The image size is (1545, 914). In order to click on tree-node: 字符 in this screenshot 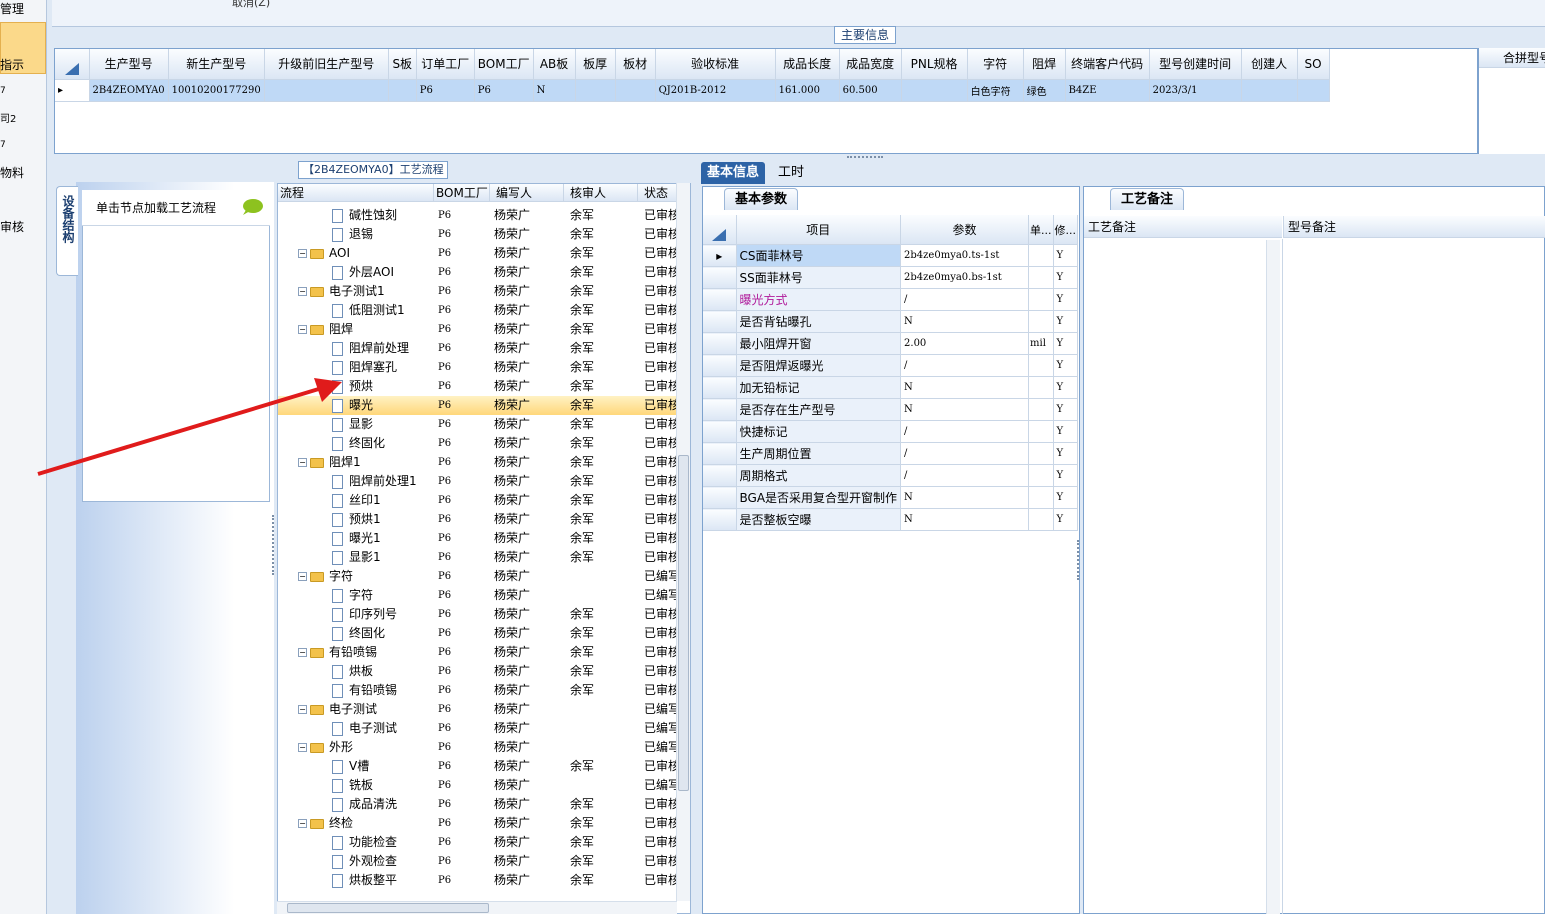, I will do `click(355, 595)`.